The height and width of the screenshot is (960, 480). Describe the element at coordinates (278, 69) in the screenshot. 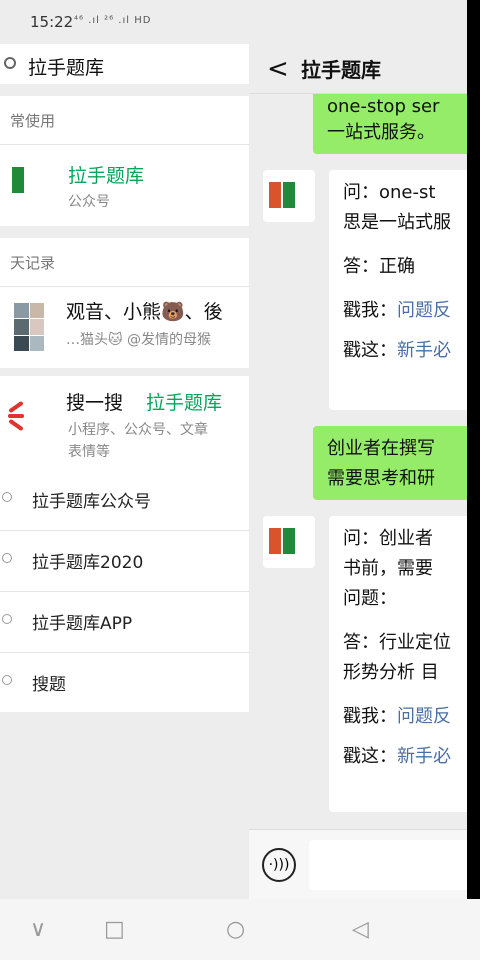

I see `back-button: <` at that location.